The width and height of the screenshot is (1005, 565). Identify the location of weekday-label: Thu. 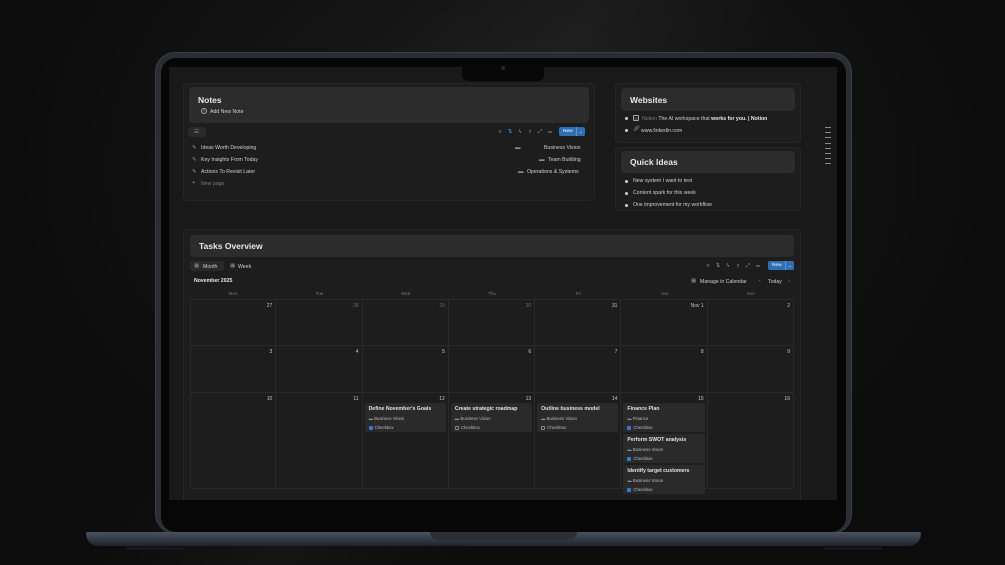
(492, 293).